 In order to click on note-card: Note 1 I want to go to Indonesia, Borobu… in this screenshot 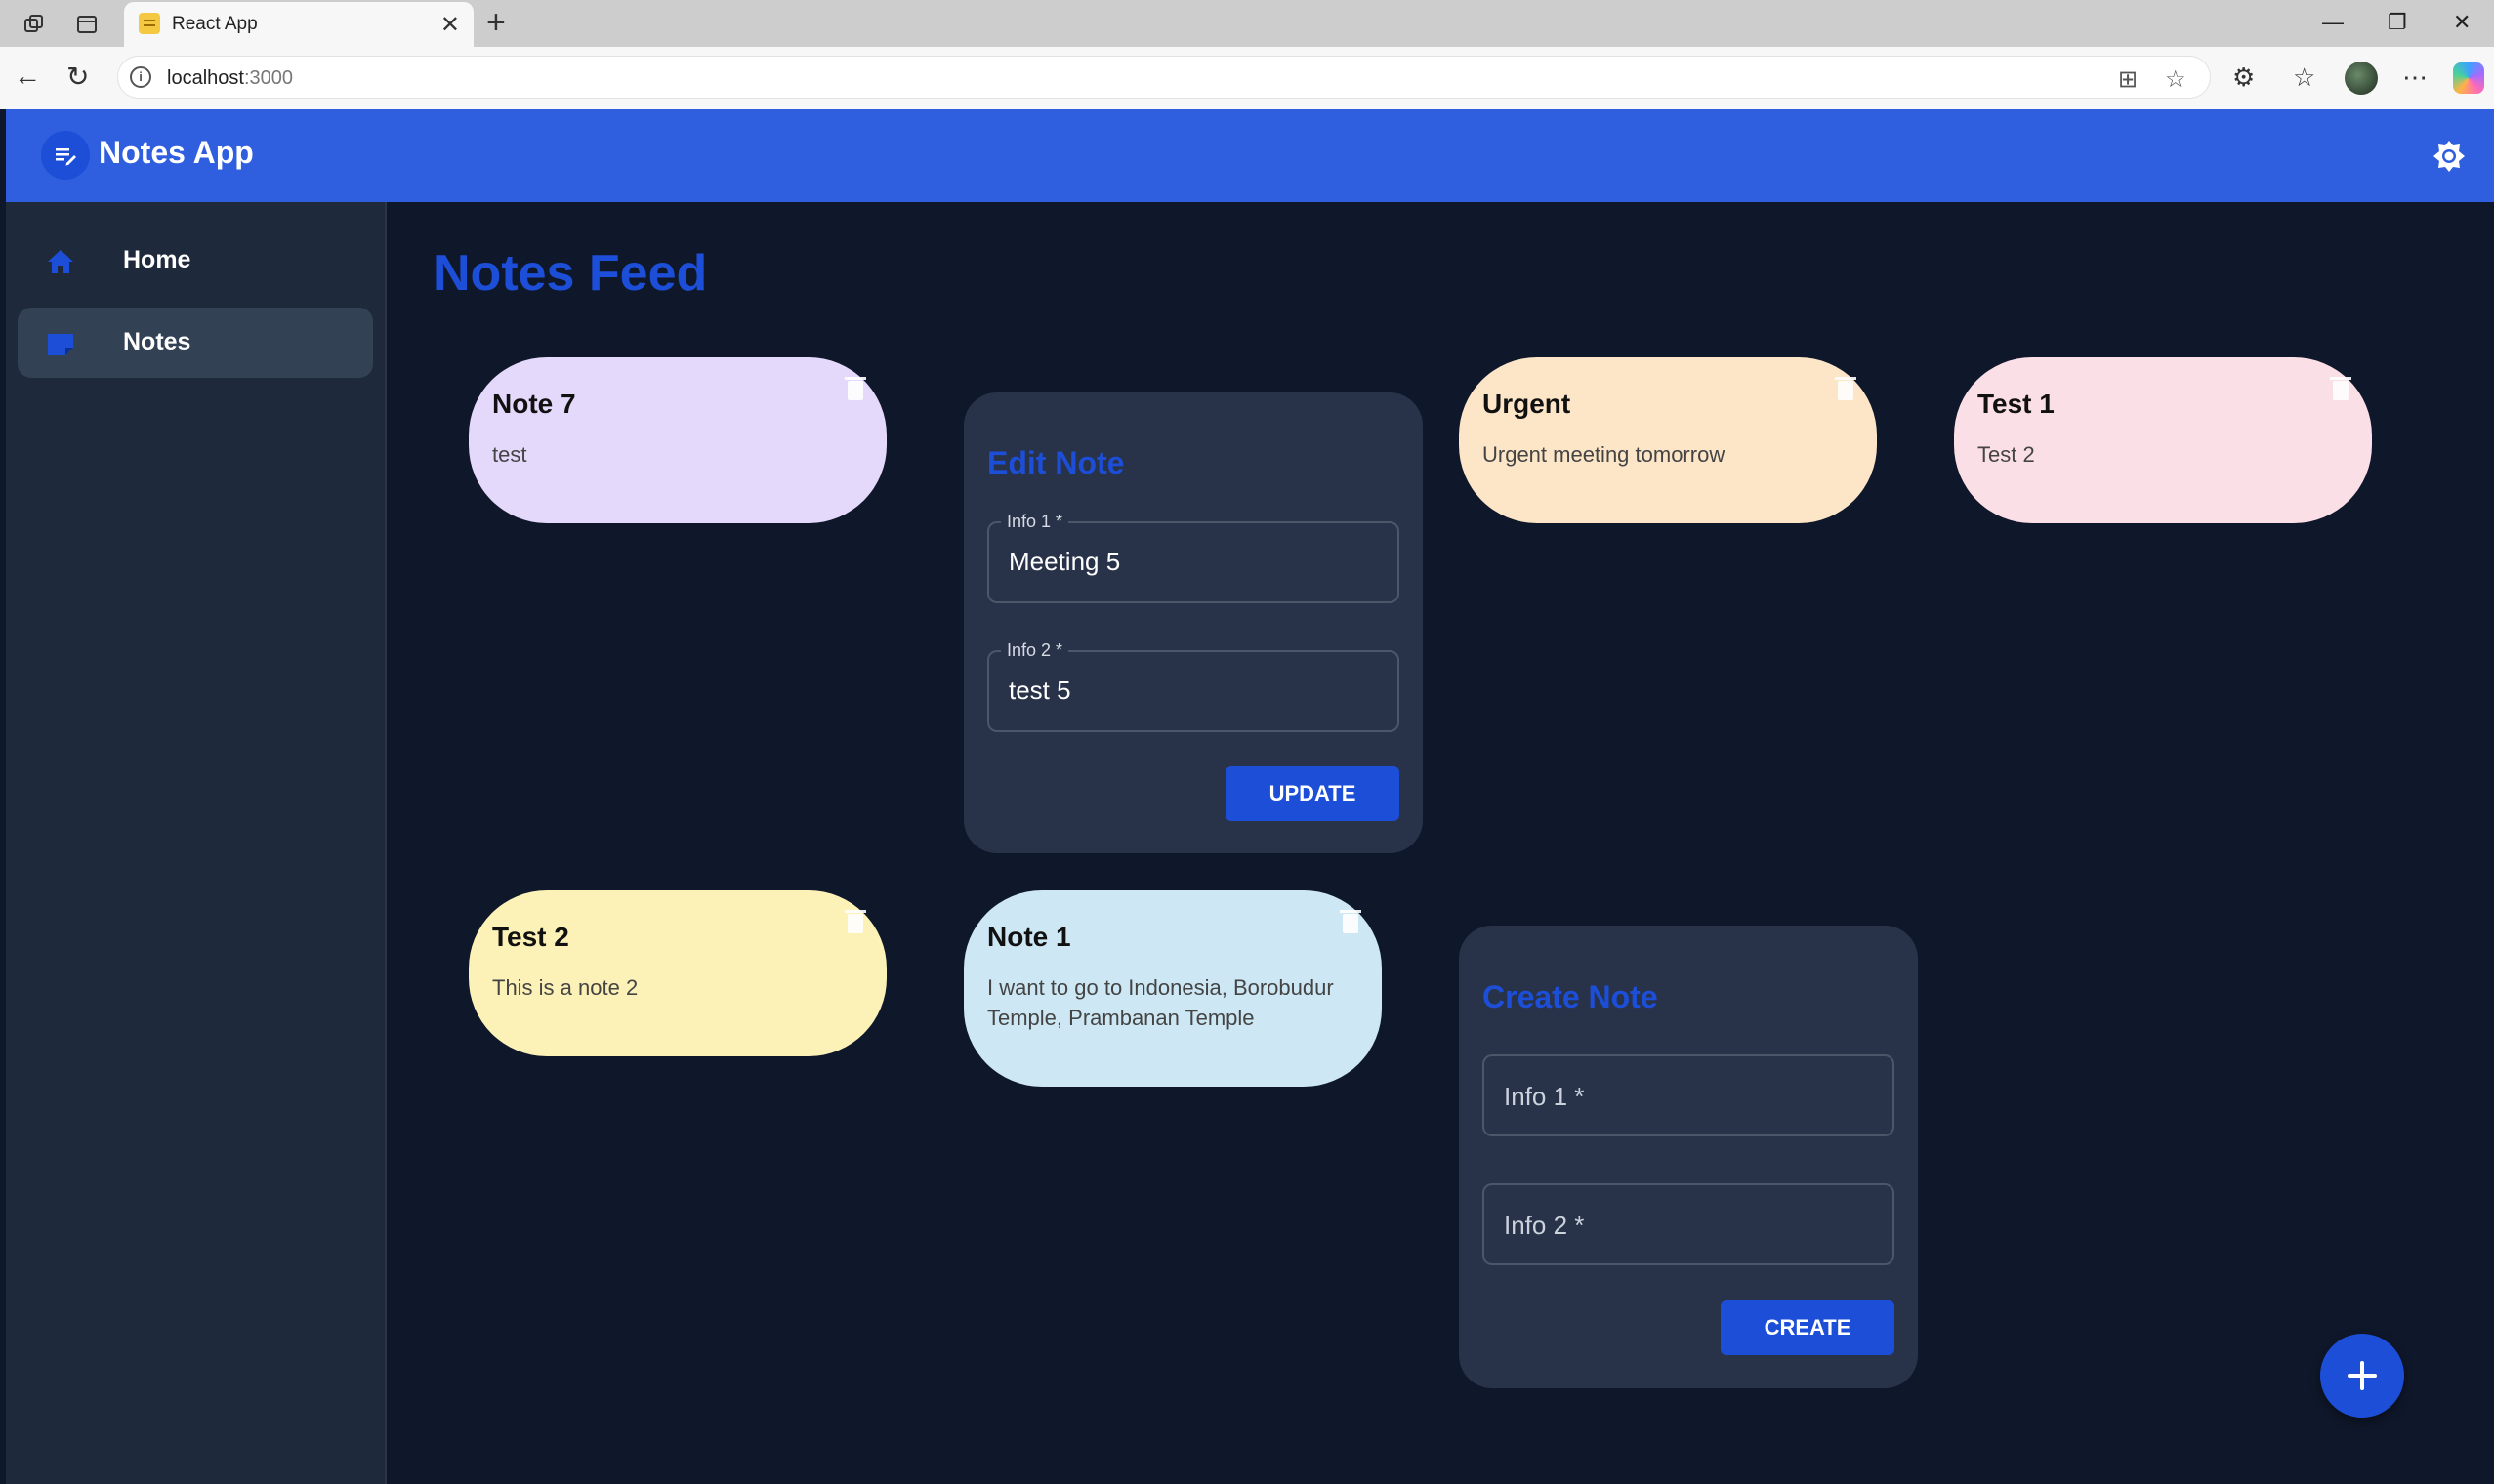, I will do `click(1173, 989)`.